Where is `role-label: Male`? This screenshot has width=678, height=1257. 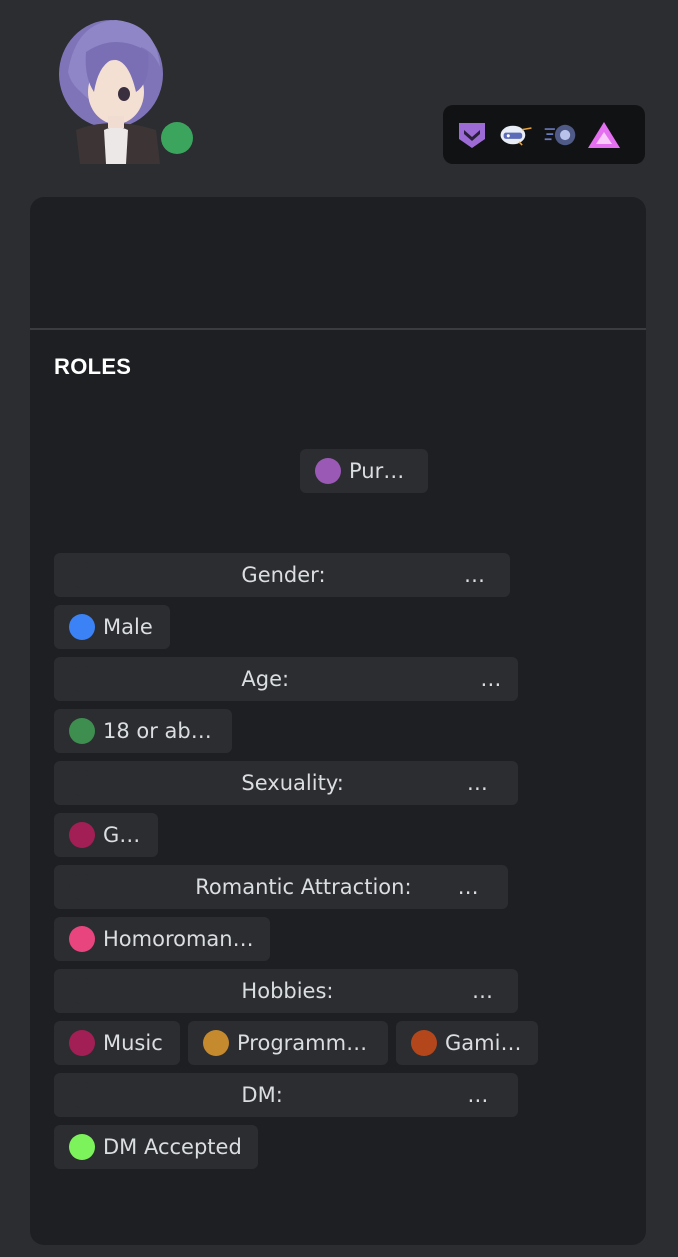
role-label: Male is located at coordinates (128, 627).